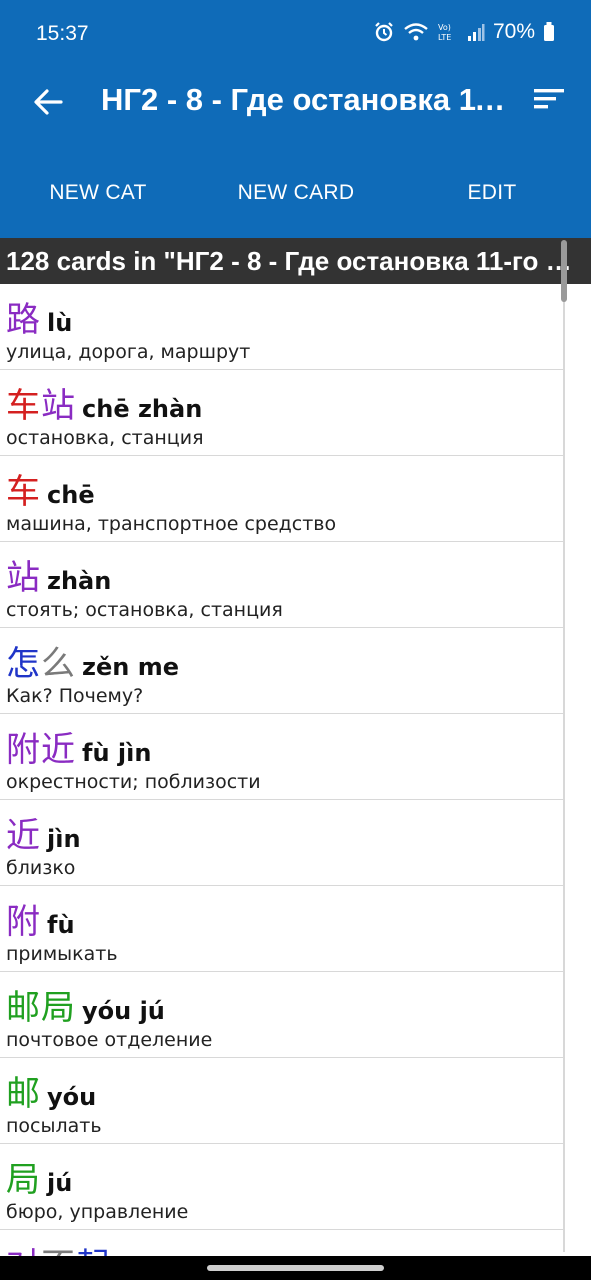 Image resolution: width=591 pixels, height=1280 pixels. I want to click on card-headword: 邮 yóu, so click(51, 1090).